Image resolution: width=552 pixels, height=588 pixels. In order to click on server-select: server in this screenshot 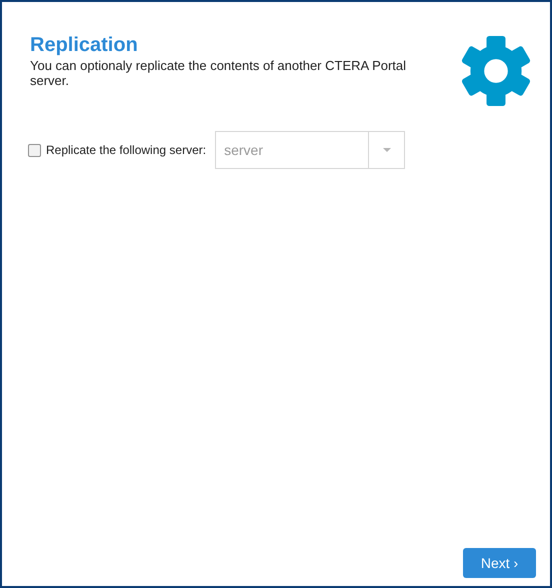, I will do `click(310, 150)`.